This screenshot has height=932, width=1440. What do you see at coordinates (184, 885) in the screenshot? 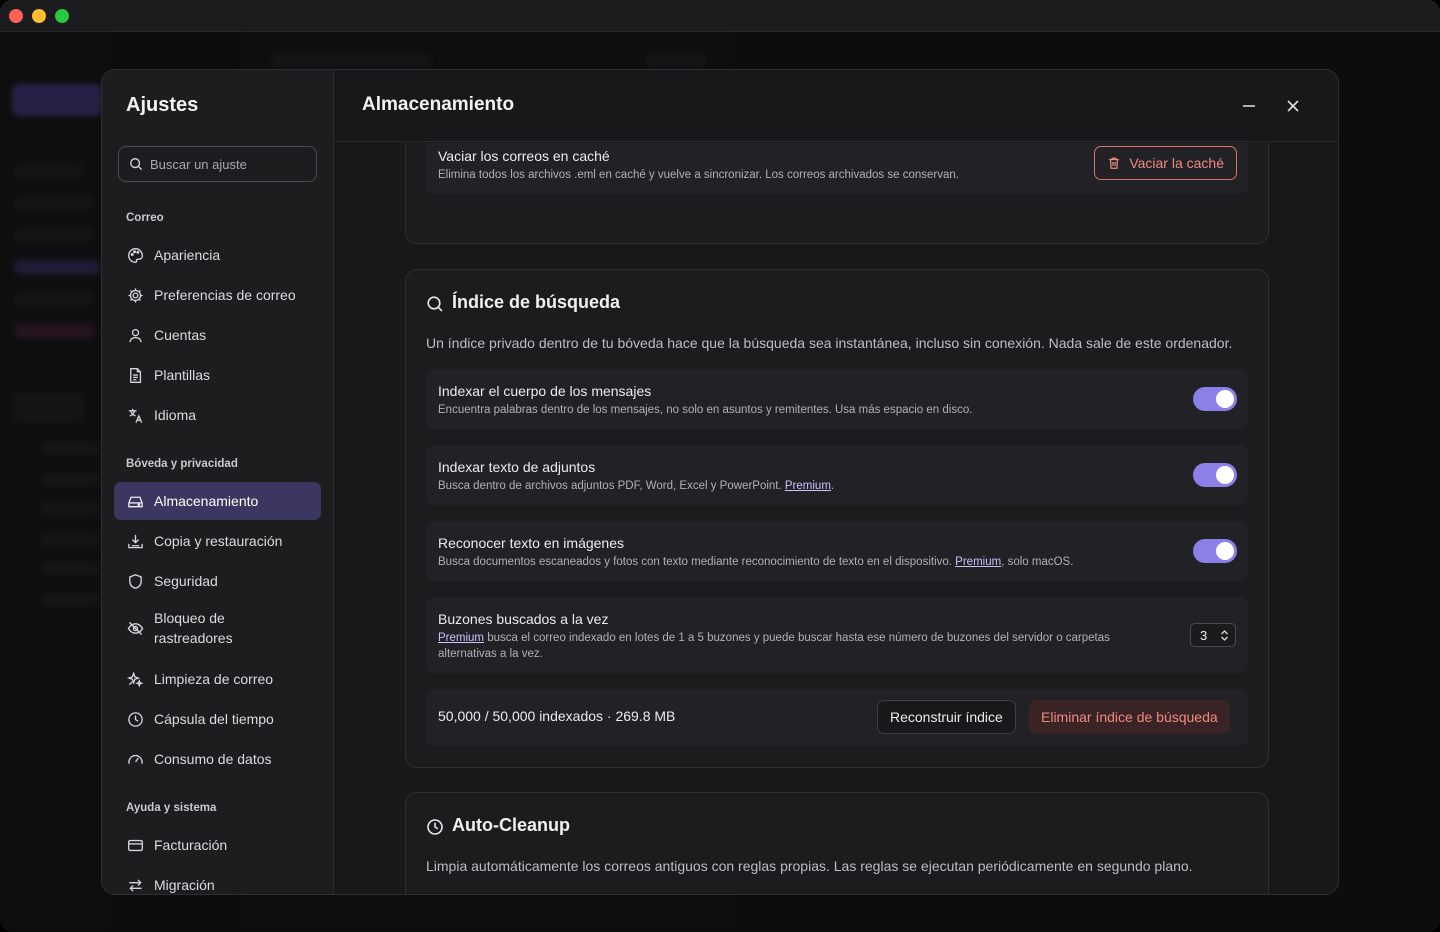
I see `sidebar-item-label: Migración` at bounding box center [184, 885].